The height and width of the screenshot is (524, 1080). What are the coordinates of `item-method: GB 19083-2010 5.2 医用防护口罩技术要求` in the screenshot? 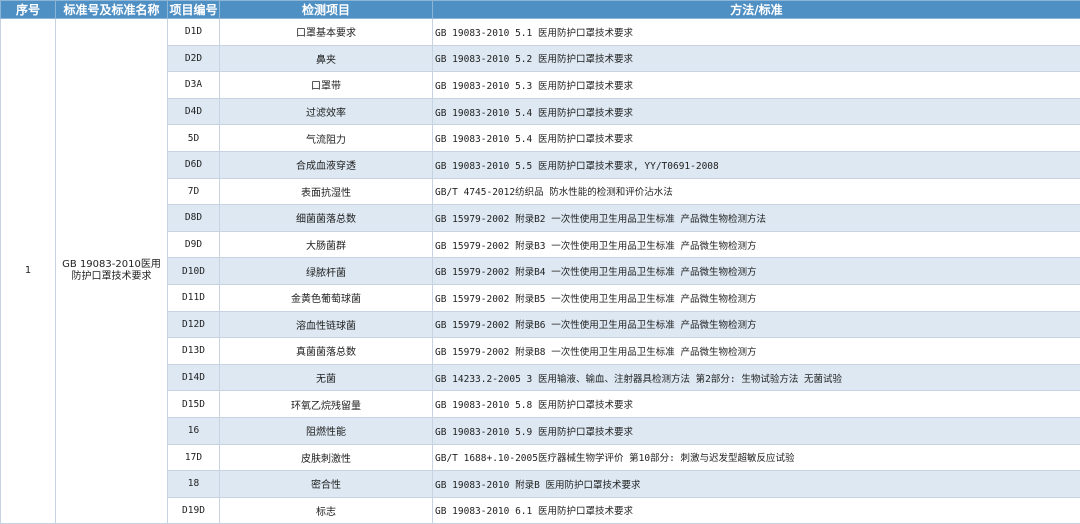 It's located at (756, 58).